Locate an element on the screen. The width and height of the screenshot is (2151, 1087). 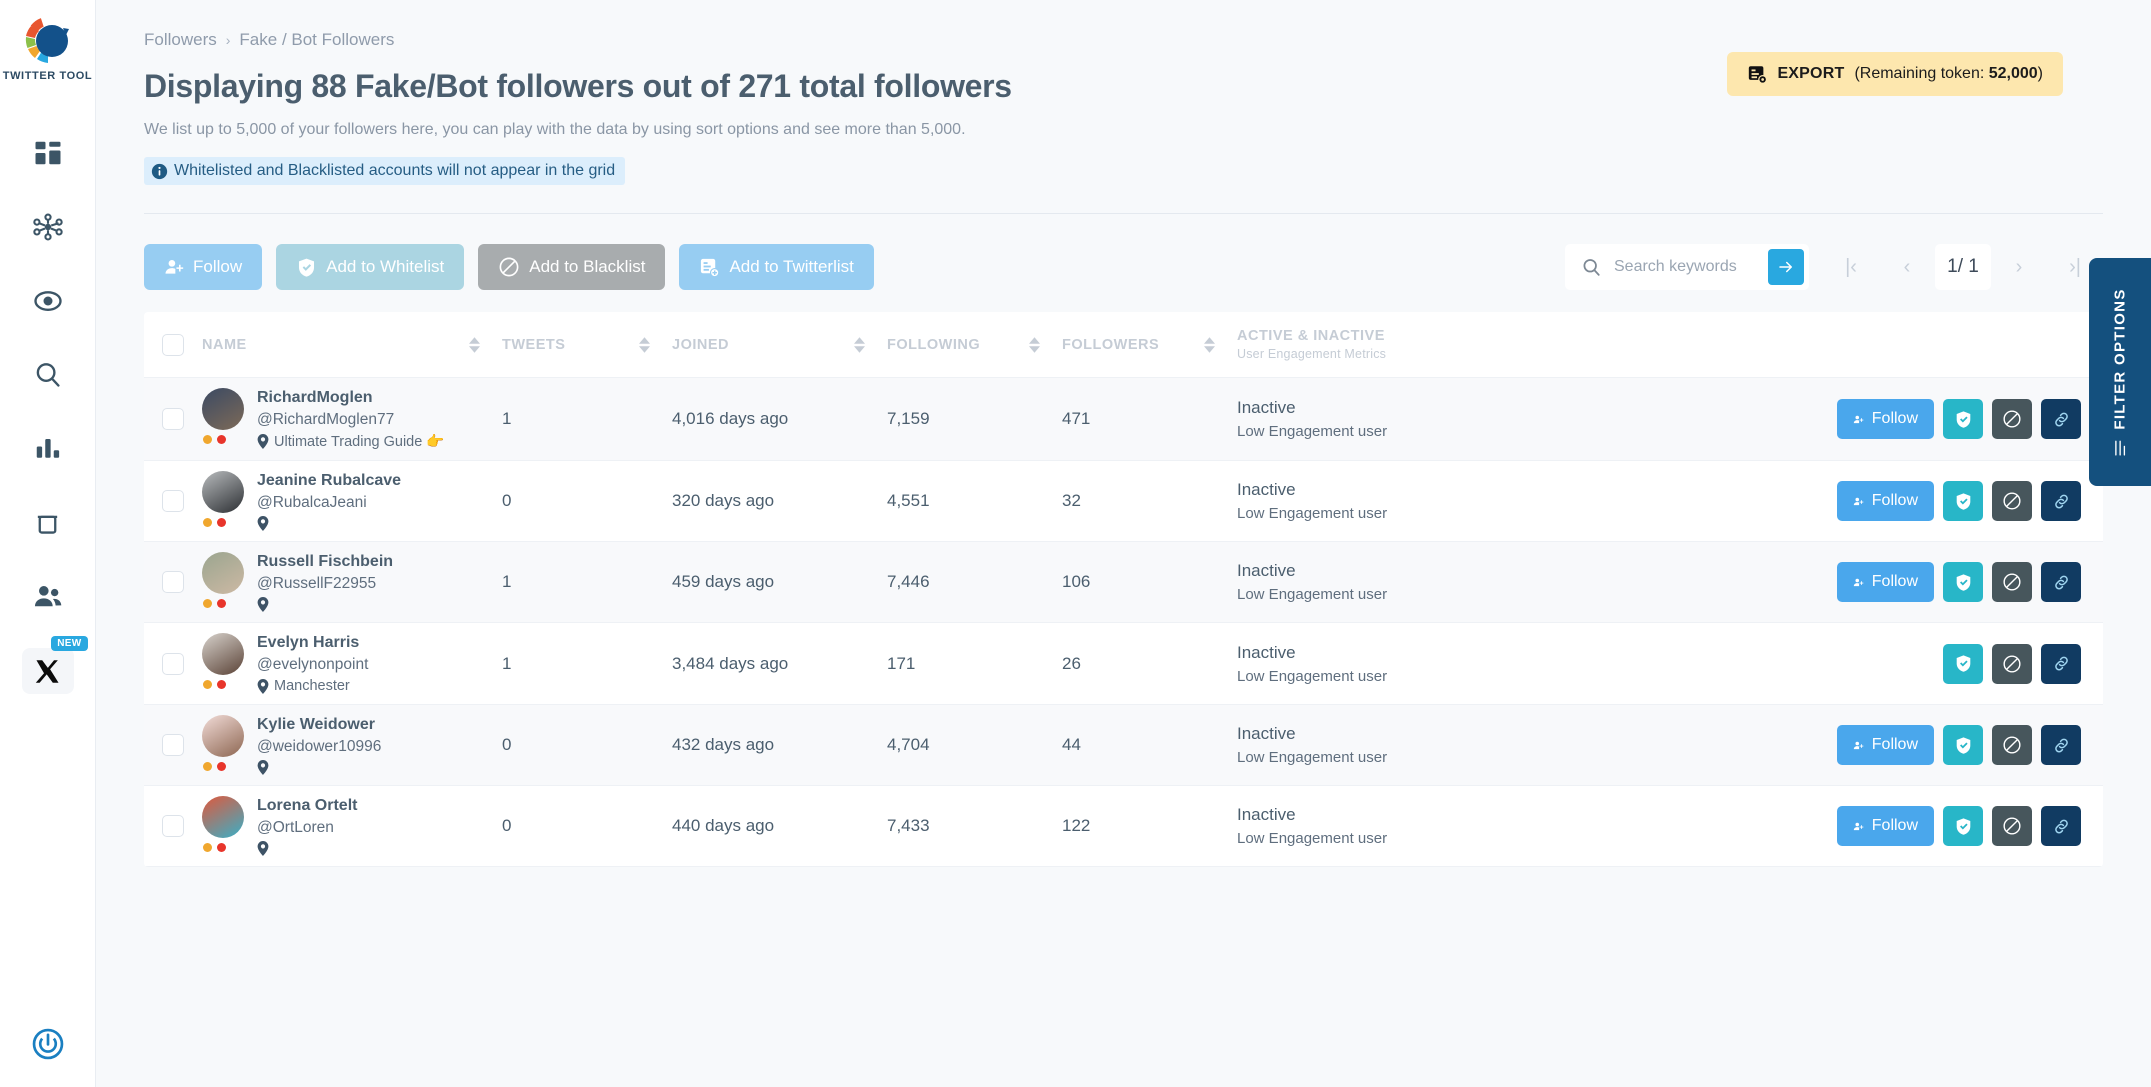
sidebar-item-analytics is located at coordinates (47, 449).